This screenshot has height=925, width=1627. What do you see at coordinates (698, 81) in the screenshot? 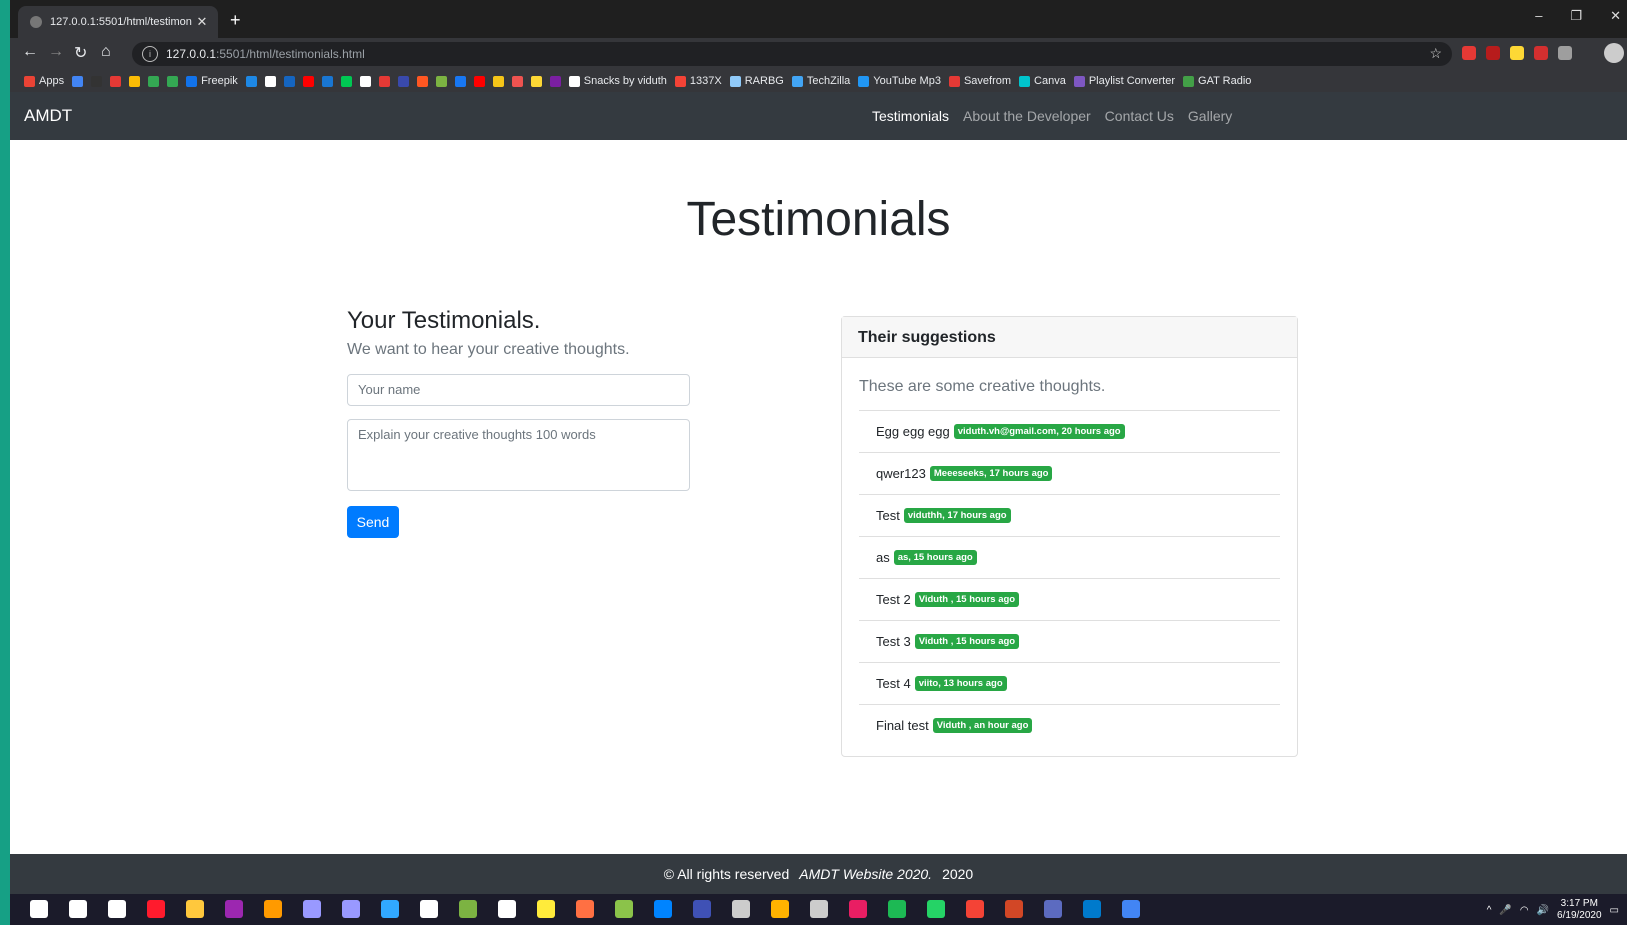
I see `bookmark-item: 1337X` at bounding box center [698, 81].